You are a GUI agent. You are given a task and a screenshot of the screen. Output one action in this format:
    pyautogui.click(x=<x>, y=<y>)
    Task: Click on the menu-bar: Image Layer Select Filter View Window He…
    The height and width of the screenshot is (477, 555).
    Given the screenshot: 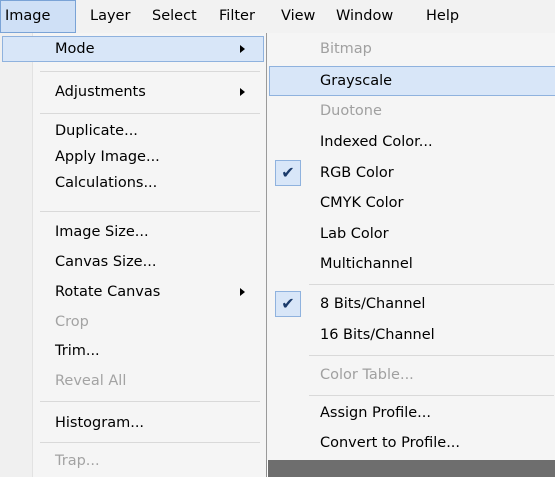 What is the action you would take?
    pyautogui.click(x=277, y=16)
    